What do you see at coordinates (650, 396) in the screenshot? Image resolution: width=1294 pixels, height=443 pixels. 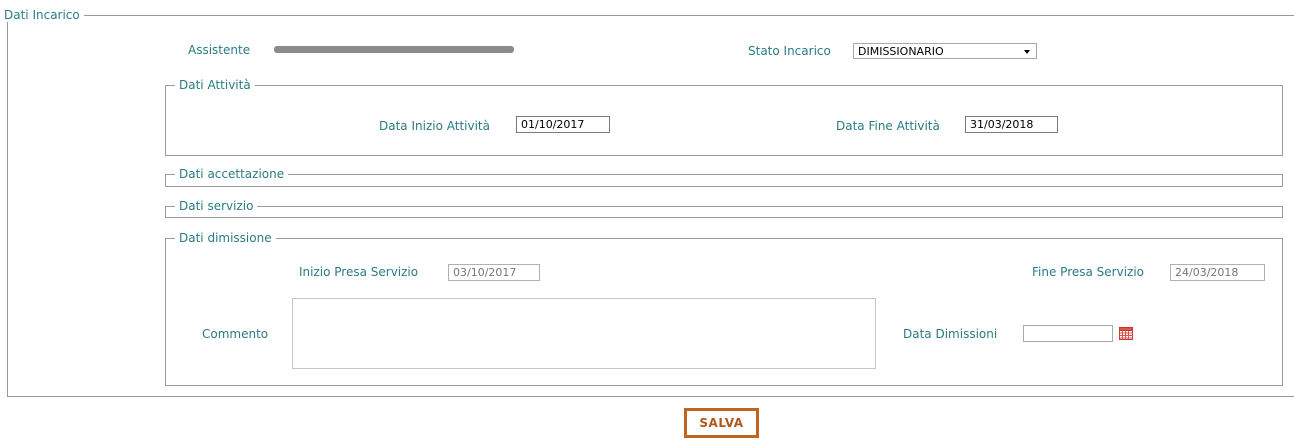 I see `divider` at bounding box center [650, 396].